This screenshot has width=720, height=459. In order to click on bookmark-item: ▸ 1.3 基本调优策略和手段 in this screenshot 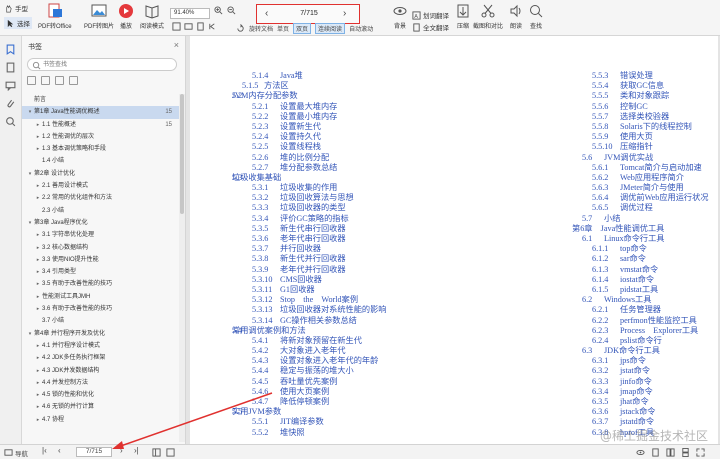, I will do `click(101, 149)`.